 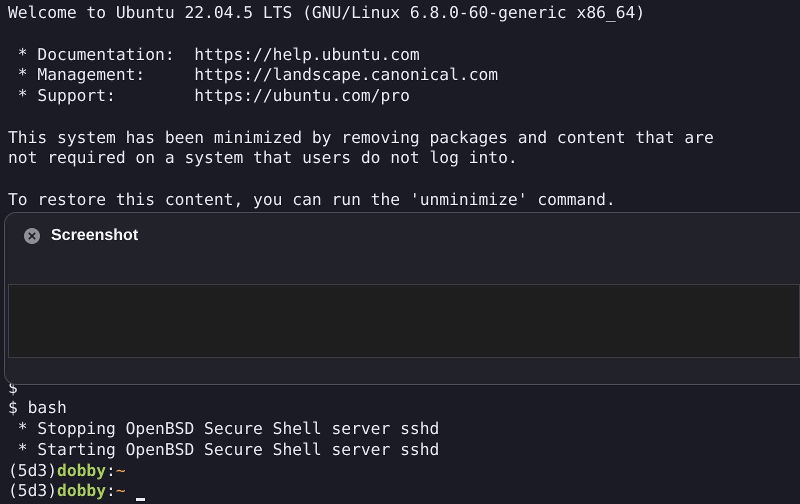 What do you see at coordinates (263, 158) in the screenshot?
I see `terminal-line: not required on a system that users do not log into.` at bounding box center [263, 158].